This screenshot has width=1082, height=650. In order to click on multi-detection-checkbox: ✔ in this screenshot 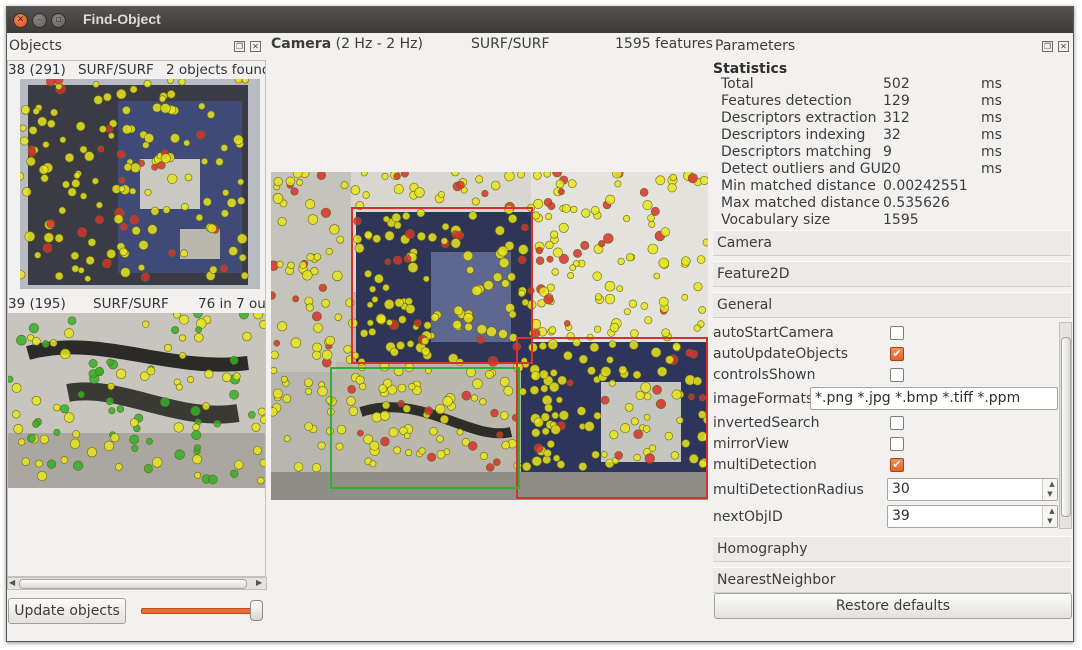, I will do `click(897, 465)`.